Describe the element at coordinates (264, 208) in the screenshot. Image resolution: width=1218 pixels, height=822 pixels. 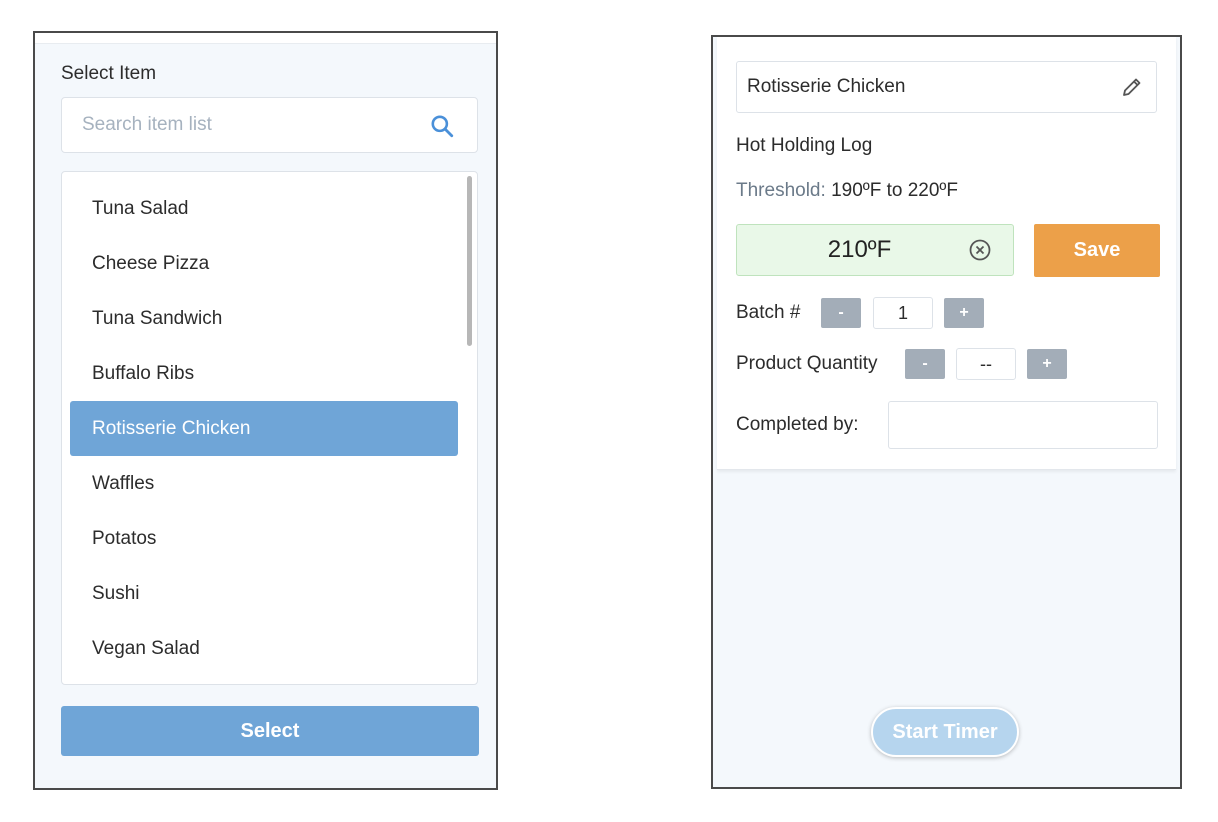
I see `list-item: Tuna Salad` at that location.